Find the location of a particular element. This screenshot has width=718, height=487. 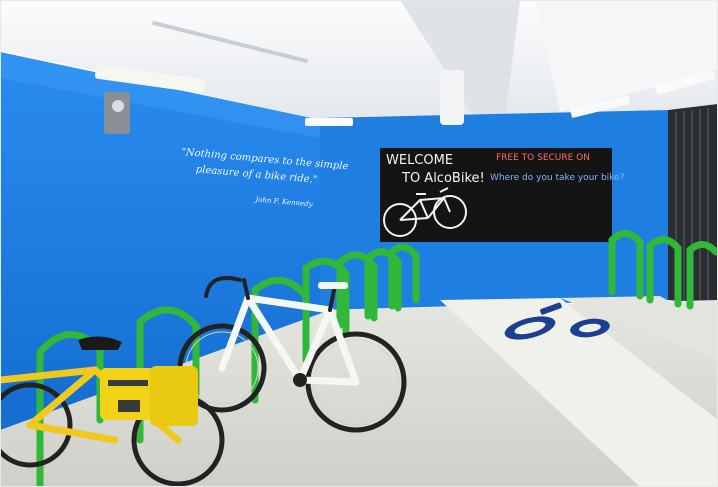

security-camera-icon is located at coordinates (117, 113).